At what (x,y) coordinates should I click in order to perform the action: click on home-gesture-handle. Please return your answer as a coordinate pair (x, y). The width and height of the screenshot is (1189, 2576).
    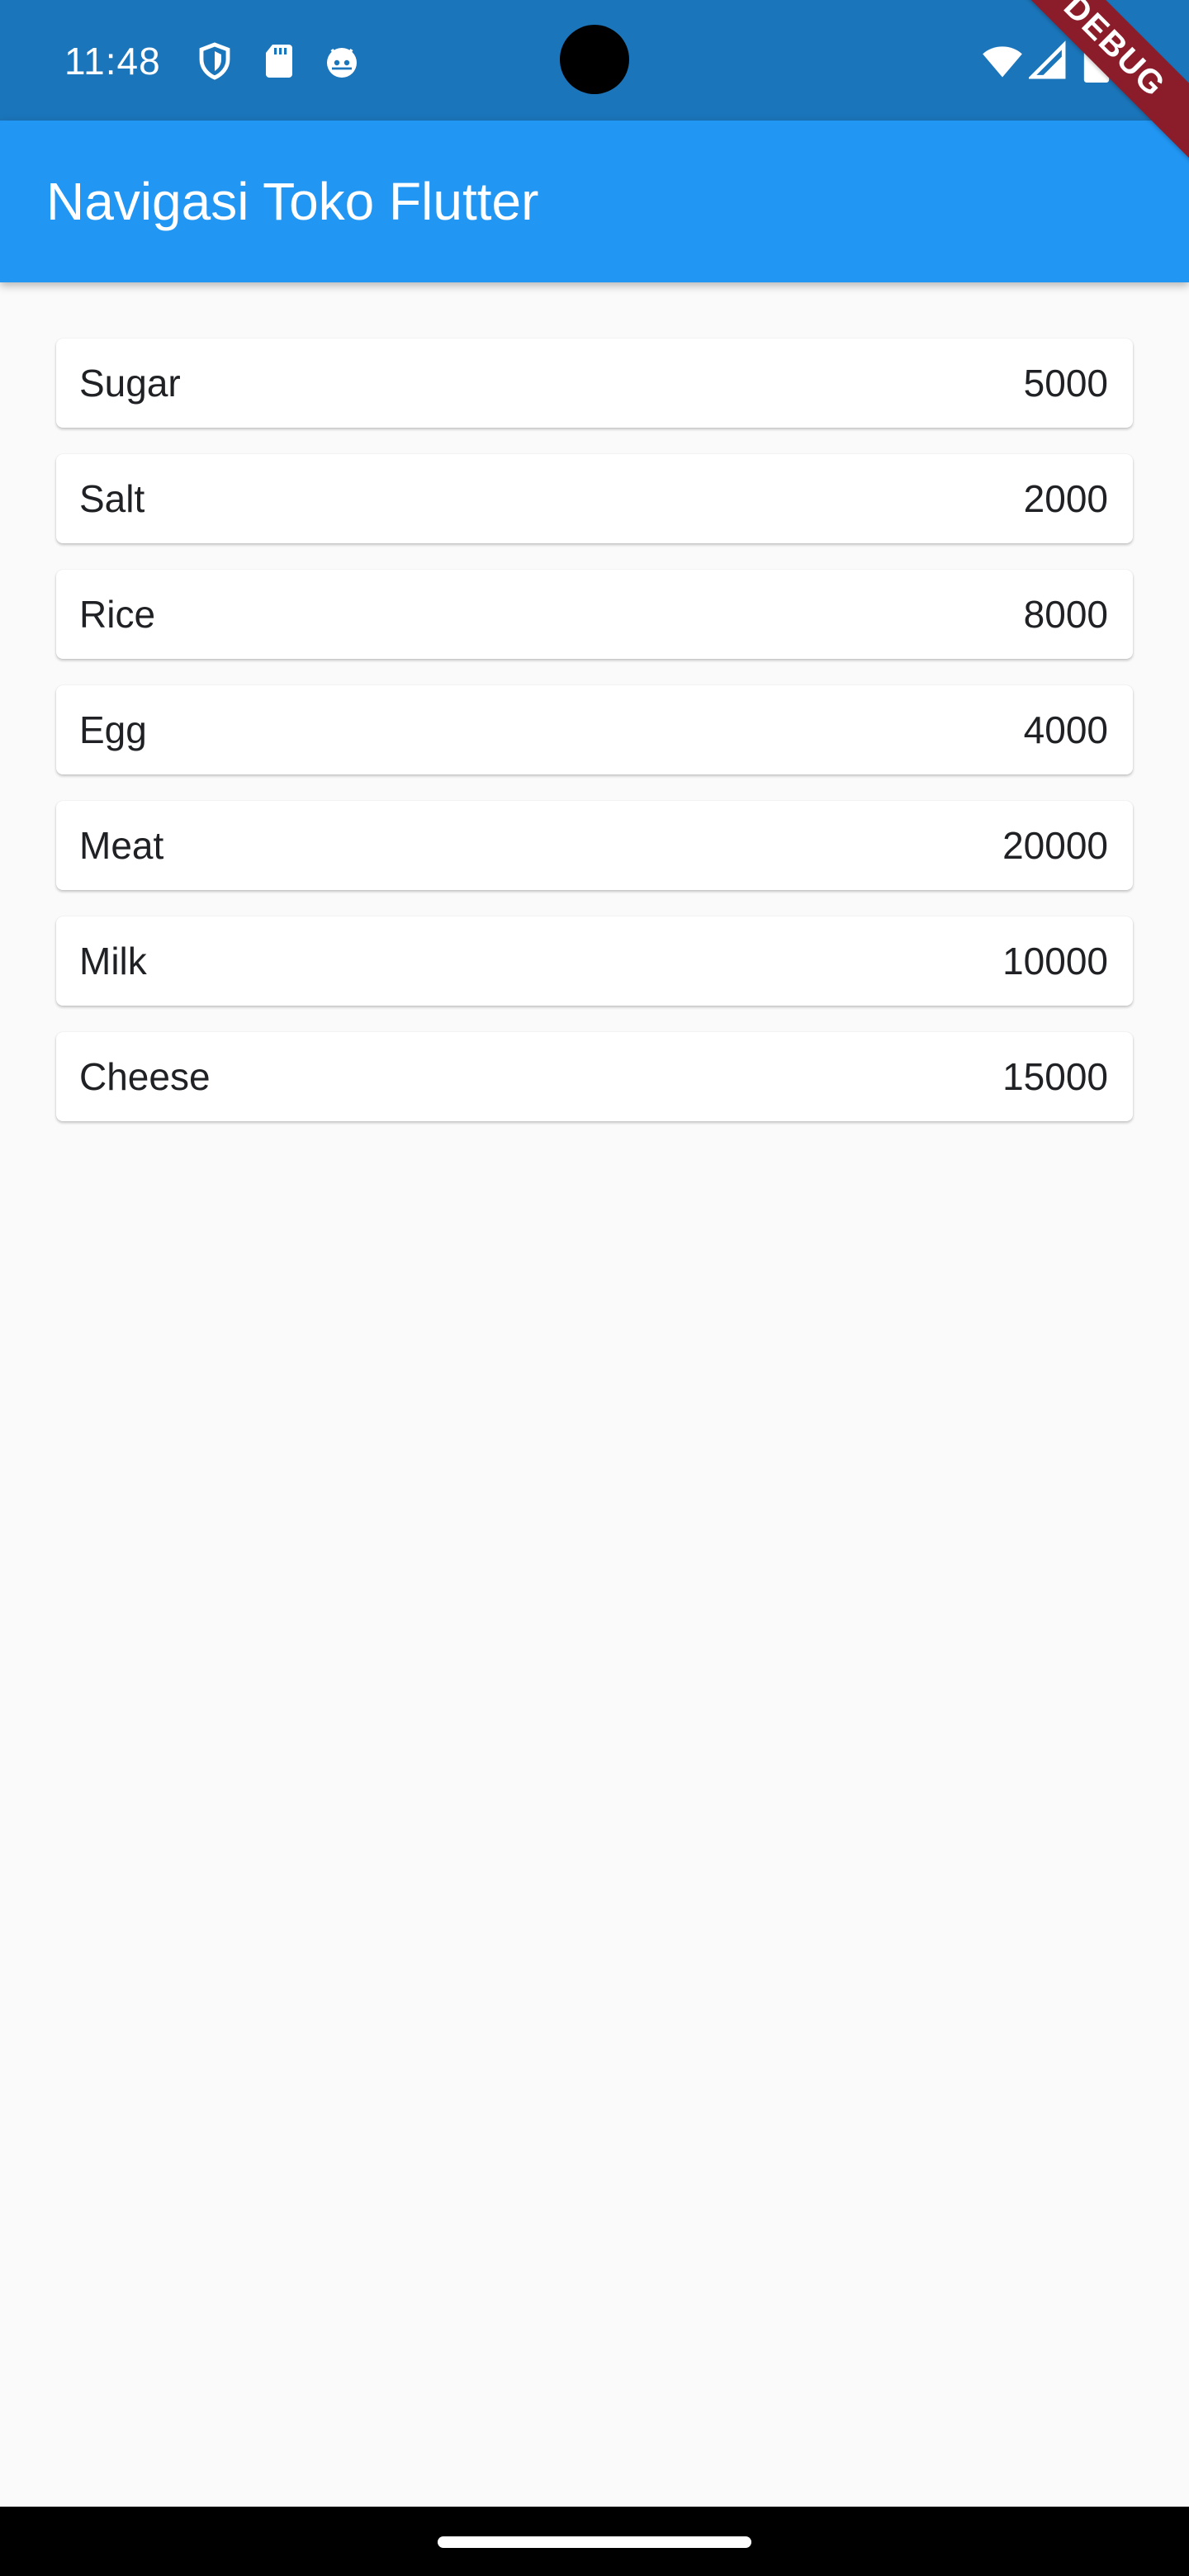
    Looking at the image, I should click on (594, 2542).